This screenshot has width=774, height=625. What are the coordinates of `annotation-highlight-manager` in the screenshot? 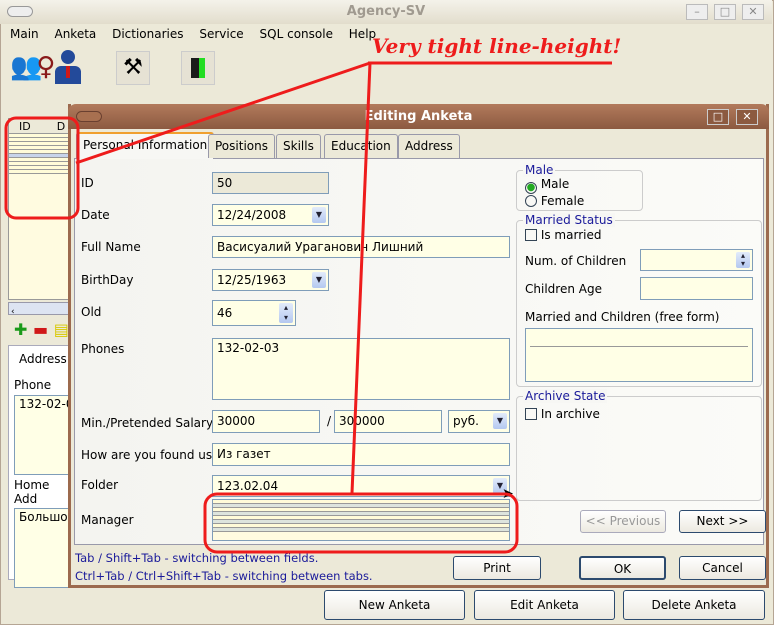 It's located at (361, 523).